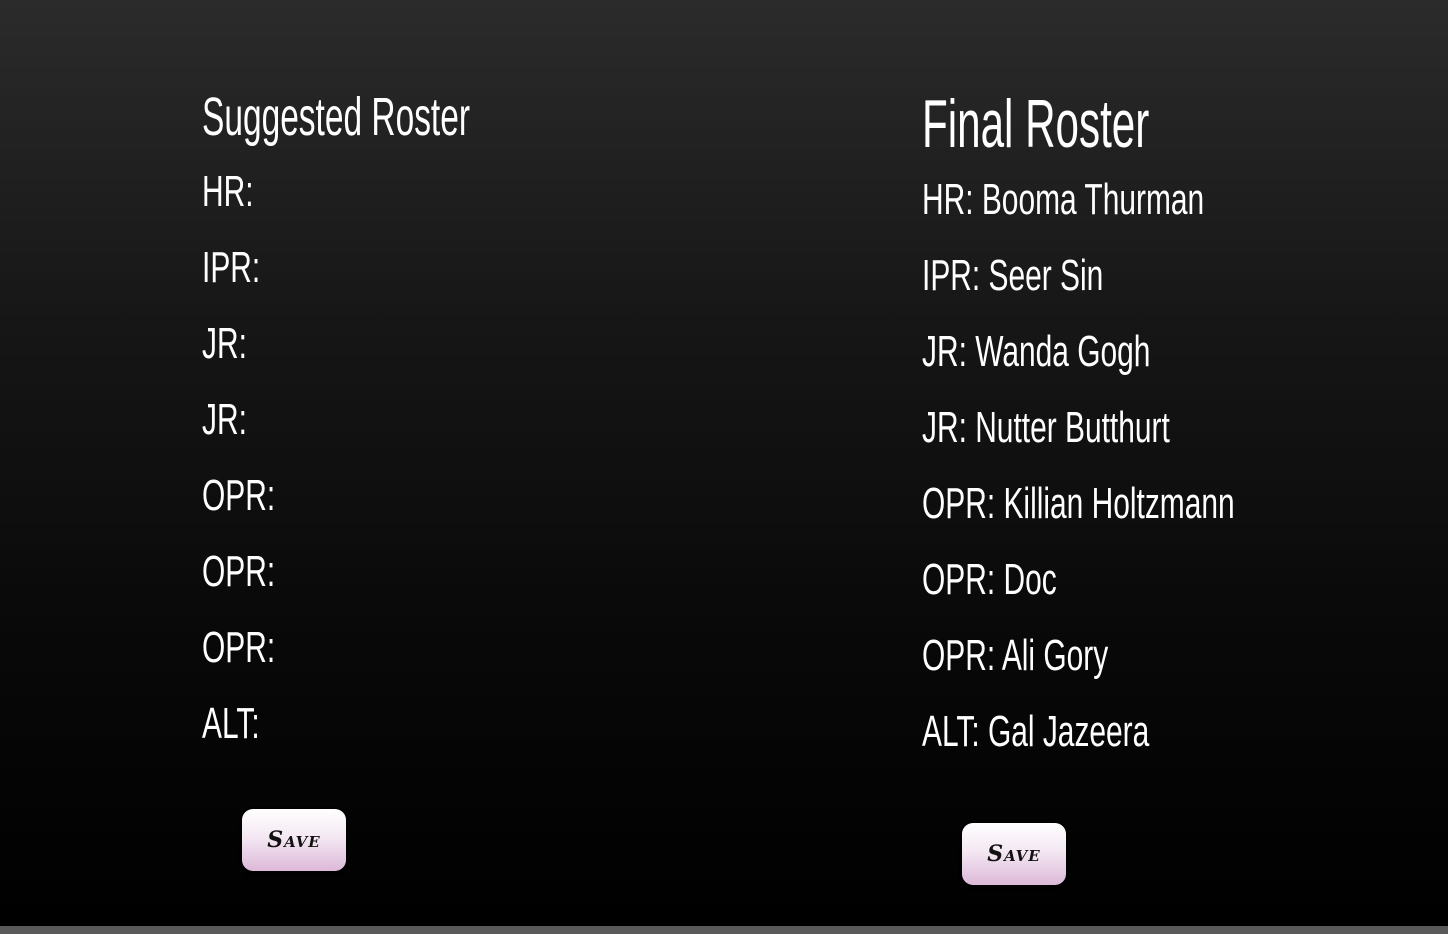 This screenshot has height=934, width=1448. I want to click on member-name: Wanda Gogh, so click(1063, 351).